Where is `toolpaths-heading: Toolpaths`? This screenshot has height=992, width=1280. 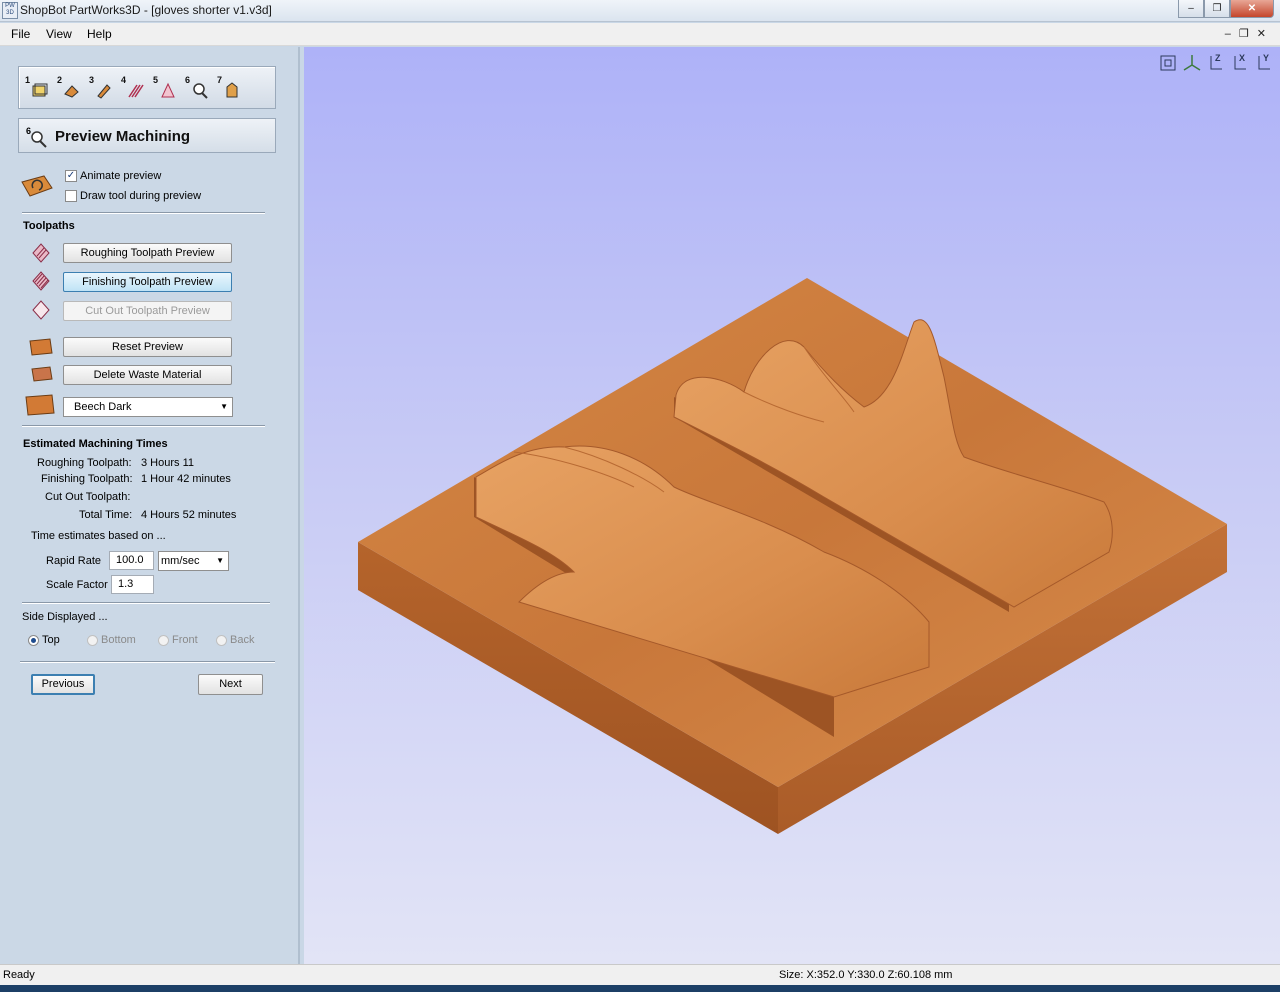 toolpaths-heading: Toolpaths is located at coordinates (49, 226).